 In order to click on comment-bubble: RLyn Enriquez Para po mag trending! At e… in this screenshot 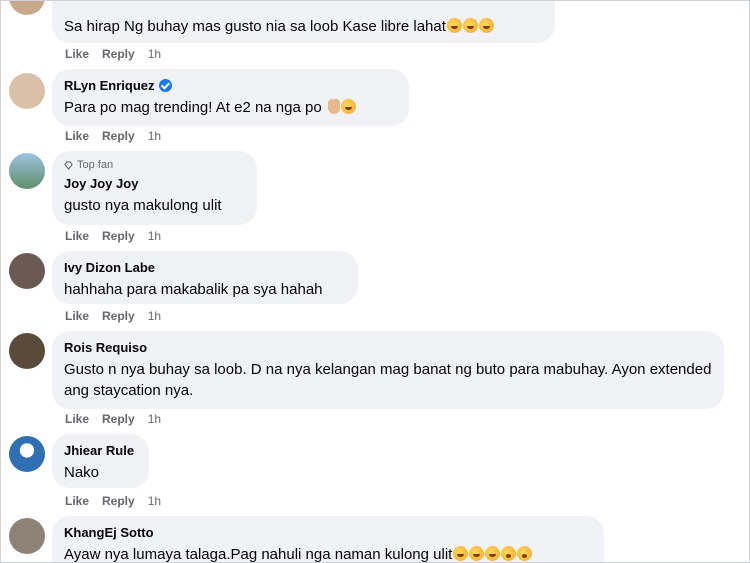, I will do `click(230, 97)`.